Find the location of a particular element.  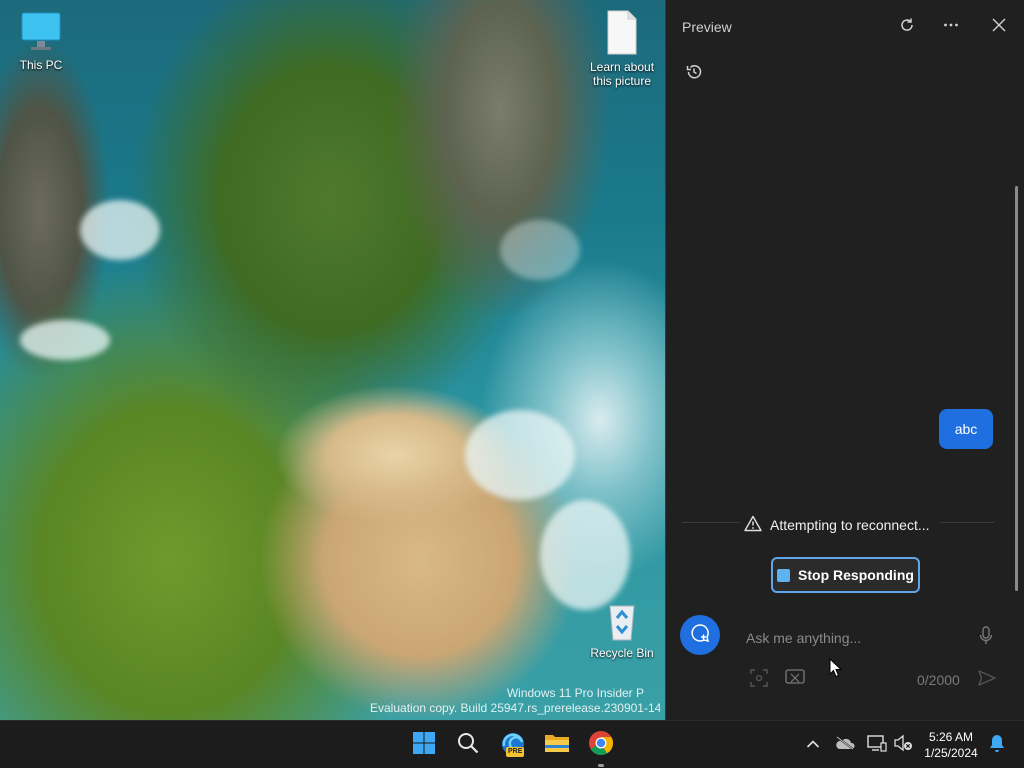

more-icon is located at coordinates (951, 27).